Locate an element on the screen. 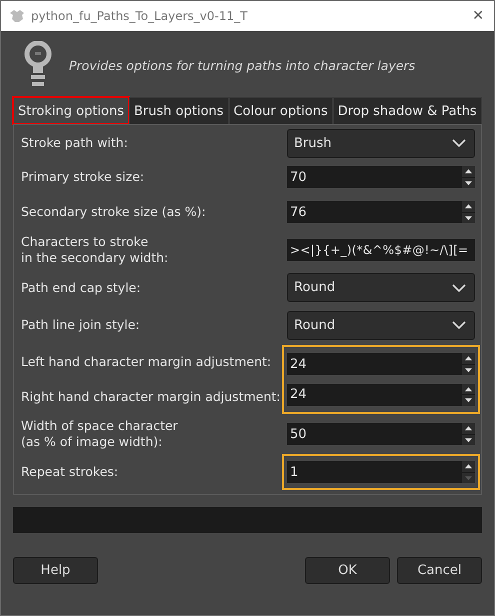 The image size is (495, 616). spin-field: 76 is located at coordinates (381, 212).